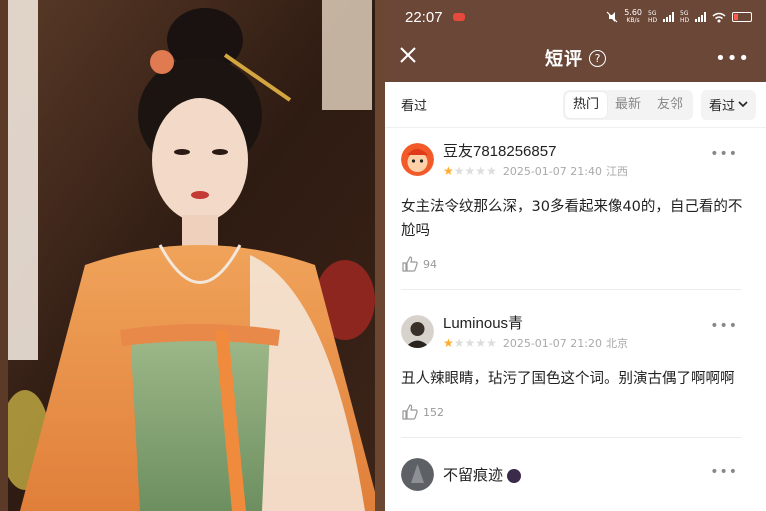  Describe the element at coordinates (743, 104) in the screenshot. I see `chevron-down-icon` at that location.